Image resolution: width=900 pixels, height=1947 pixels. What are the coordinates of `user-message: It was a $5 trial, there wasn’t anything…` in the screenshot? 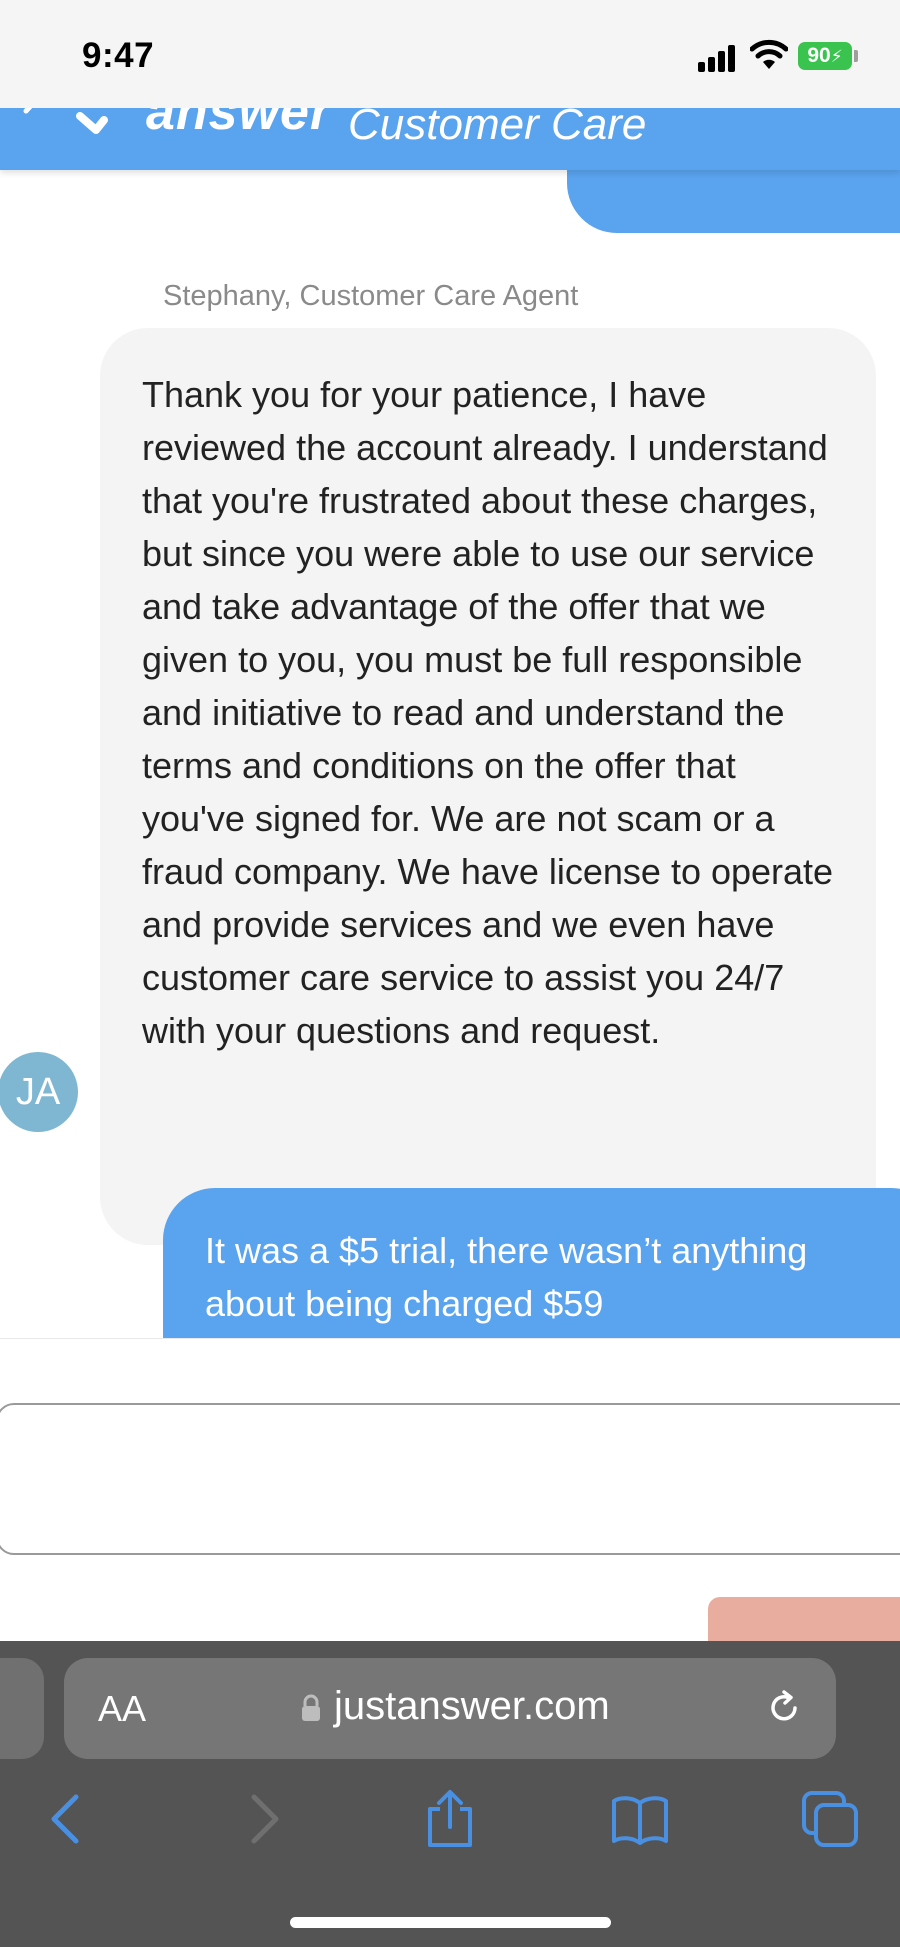 It's located at (531, 1263).